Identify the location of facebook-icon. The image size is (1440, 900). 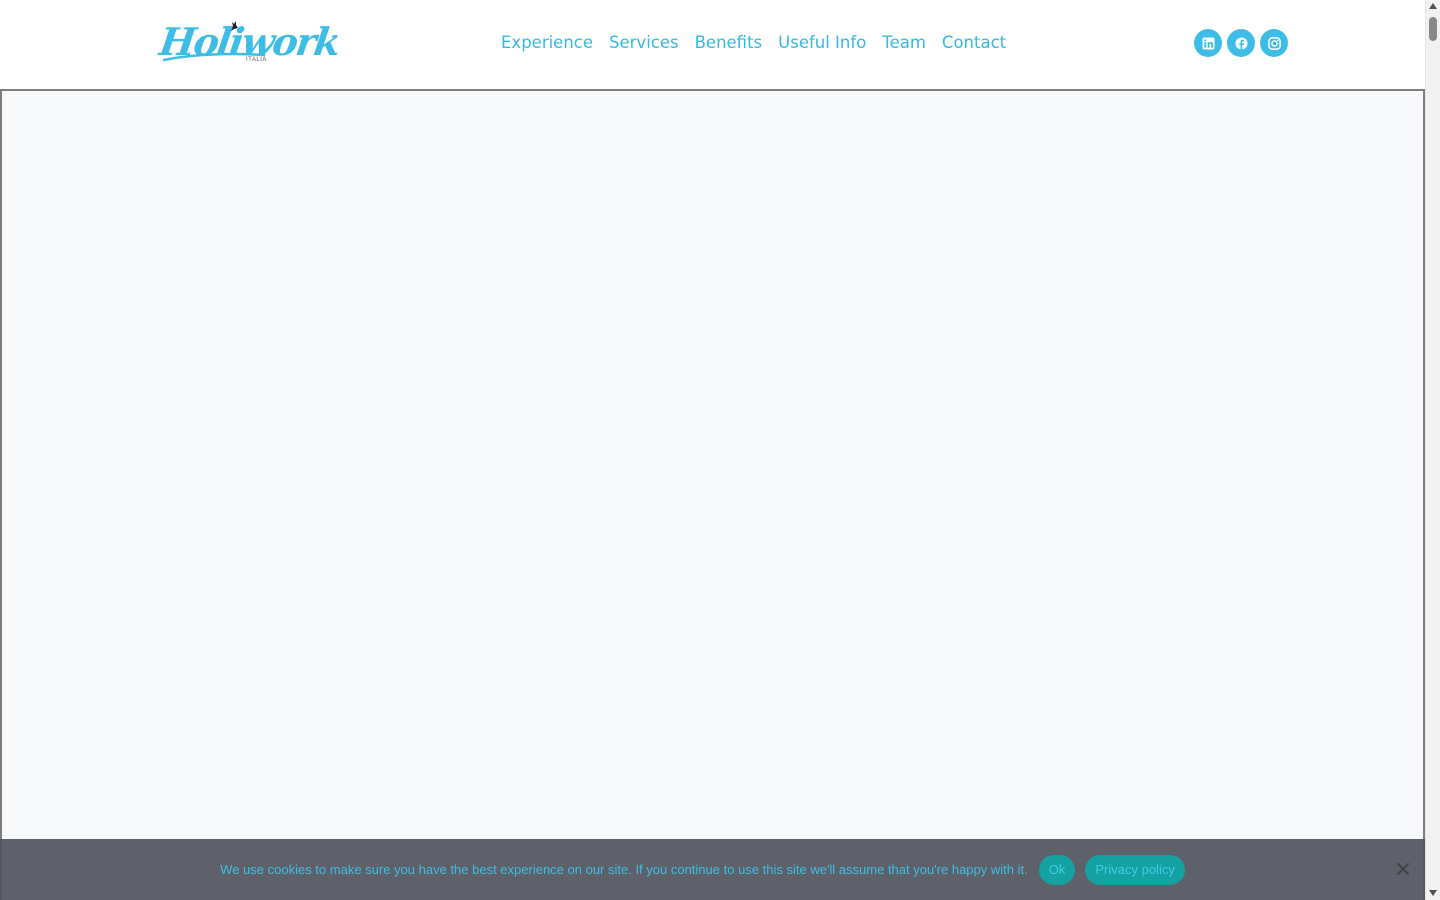
(1241, 43).